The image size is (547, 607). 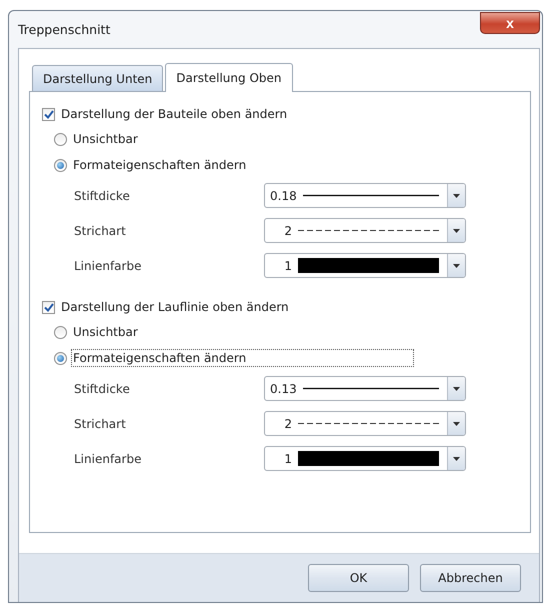 What do you see at coordinates (175, 307) in the screenshot?
I see `checkbox-label: Darstellung der Lauflinie oben ändern` at bounding box center [175, 307].